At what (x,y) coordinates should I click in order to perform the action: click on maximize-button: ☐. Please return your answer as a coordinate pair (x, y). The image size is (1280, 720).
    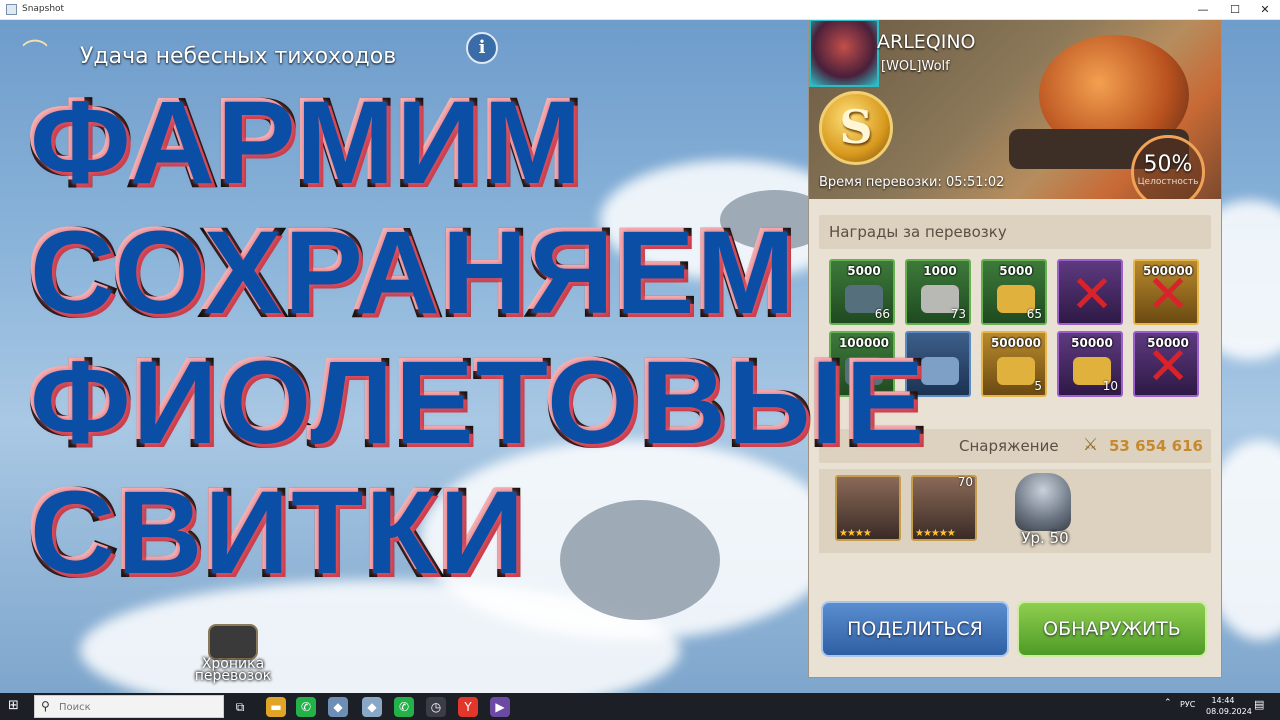
    Looking at the image, I should click on (1235, 10).